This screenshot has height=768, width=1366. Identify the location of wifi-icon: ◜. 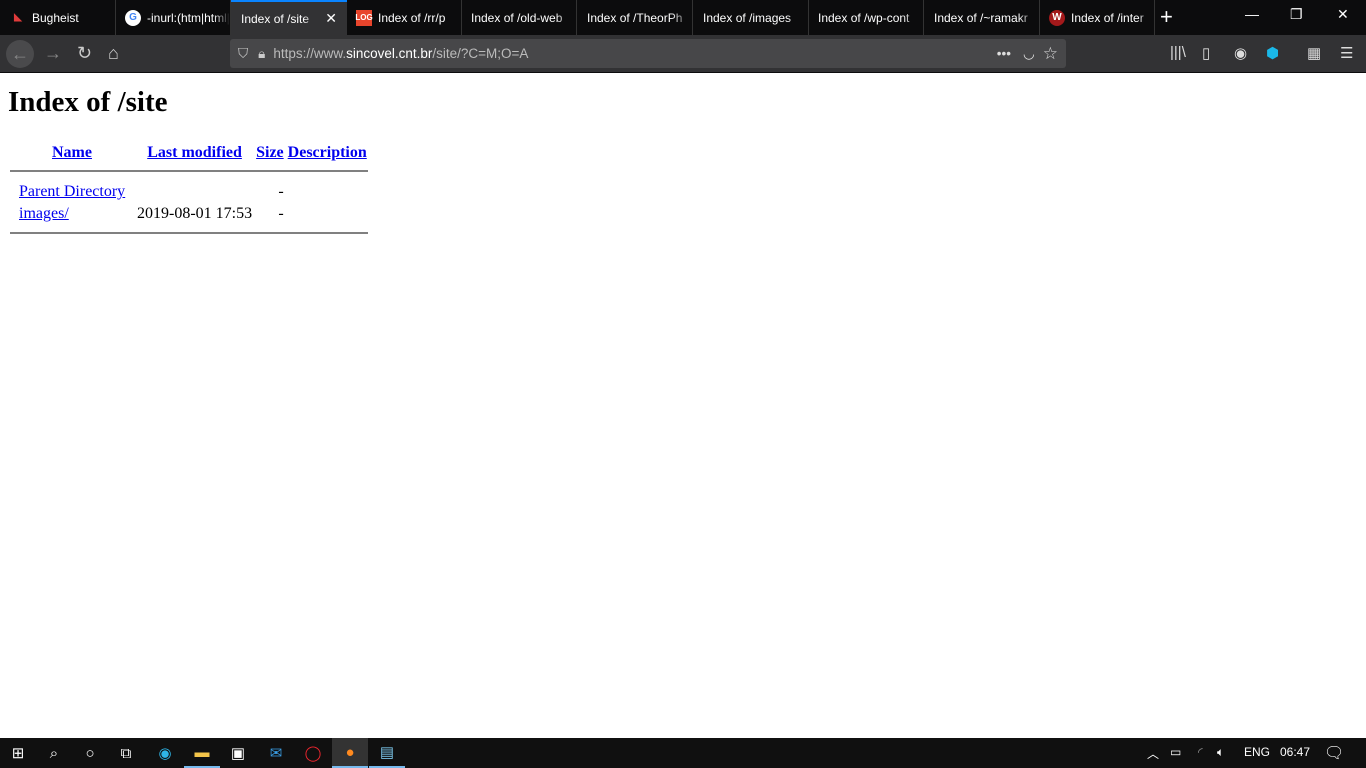
(1200, 752).